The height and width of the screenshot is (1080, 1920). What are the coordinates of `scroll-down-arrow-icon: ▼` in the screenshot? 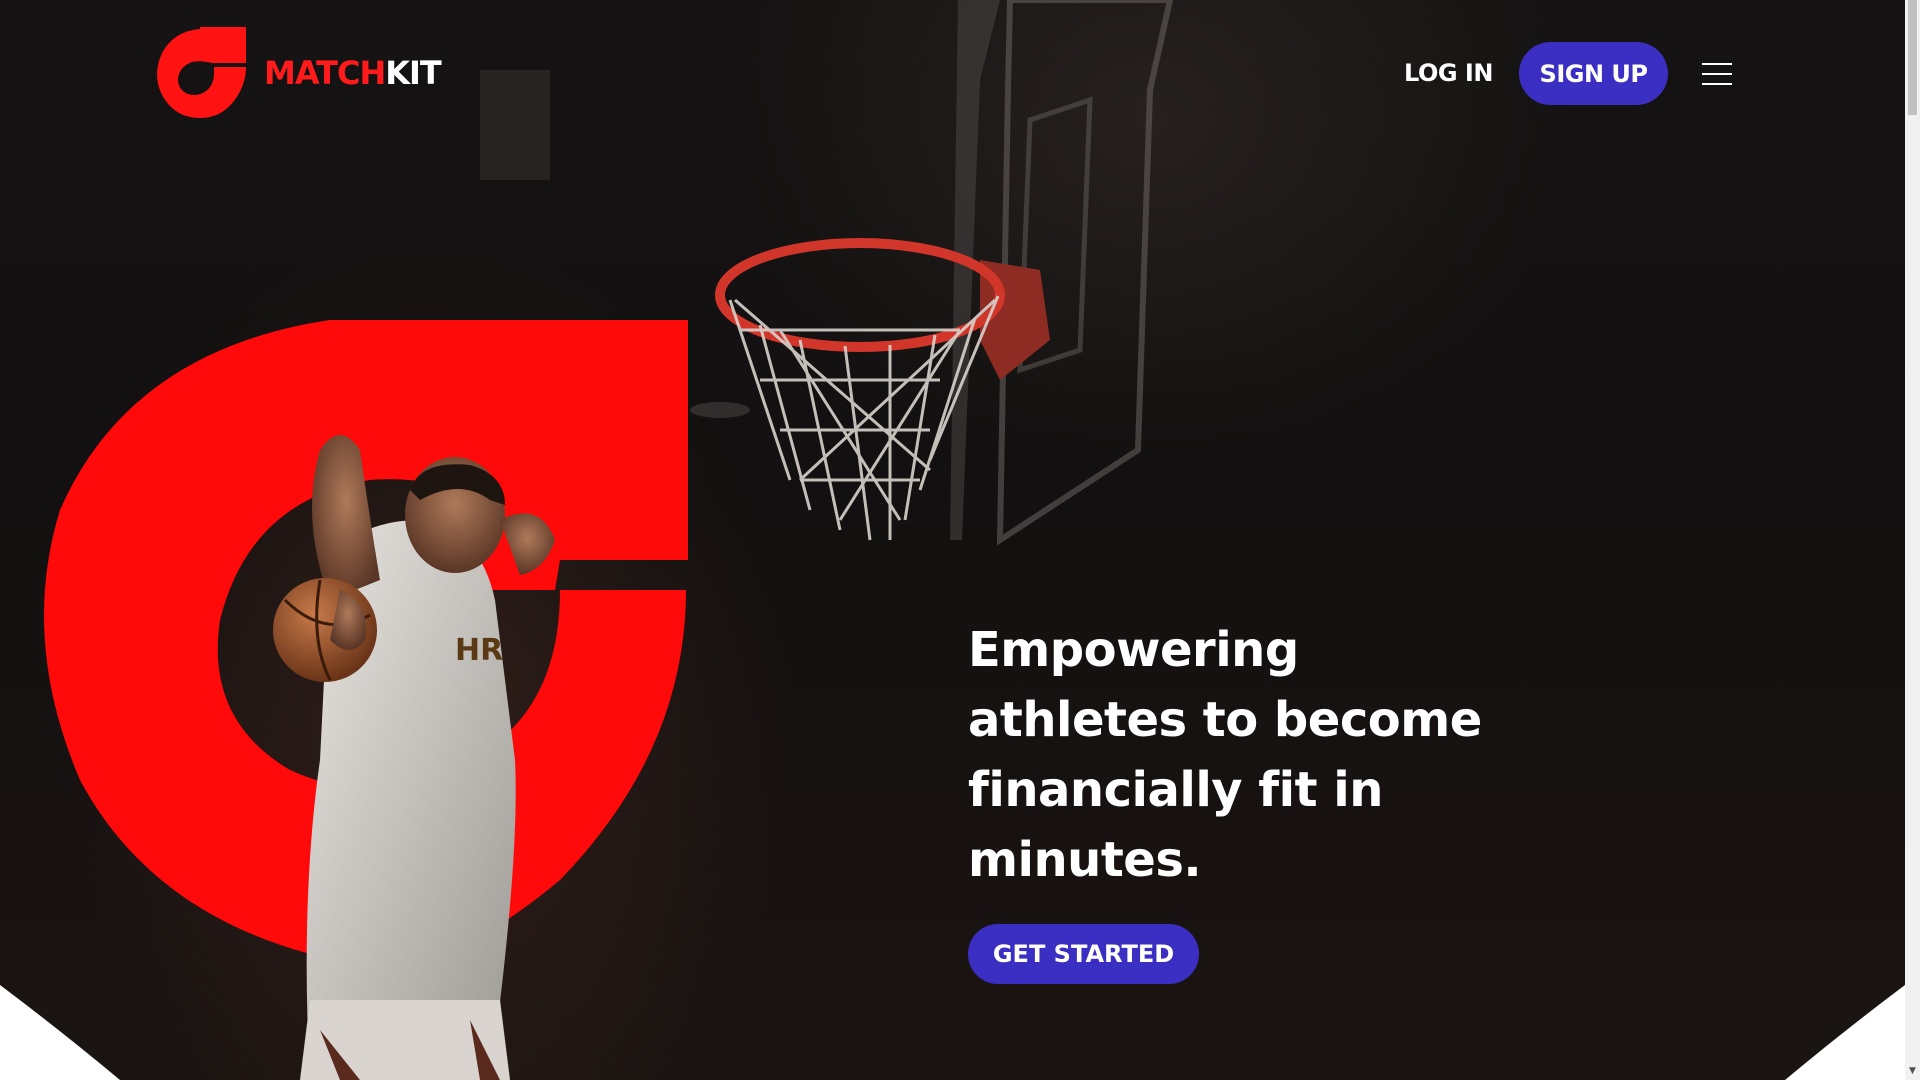 It's located at (1912, 1071).